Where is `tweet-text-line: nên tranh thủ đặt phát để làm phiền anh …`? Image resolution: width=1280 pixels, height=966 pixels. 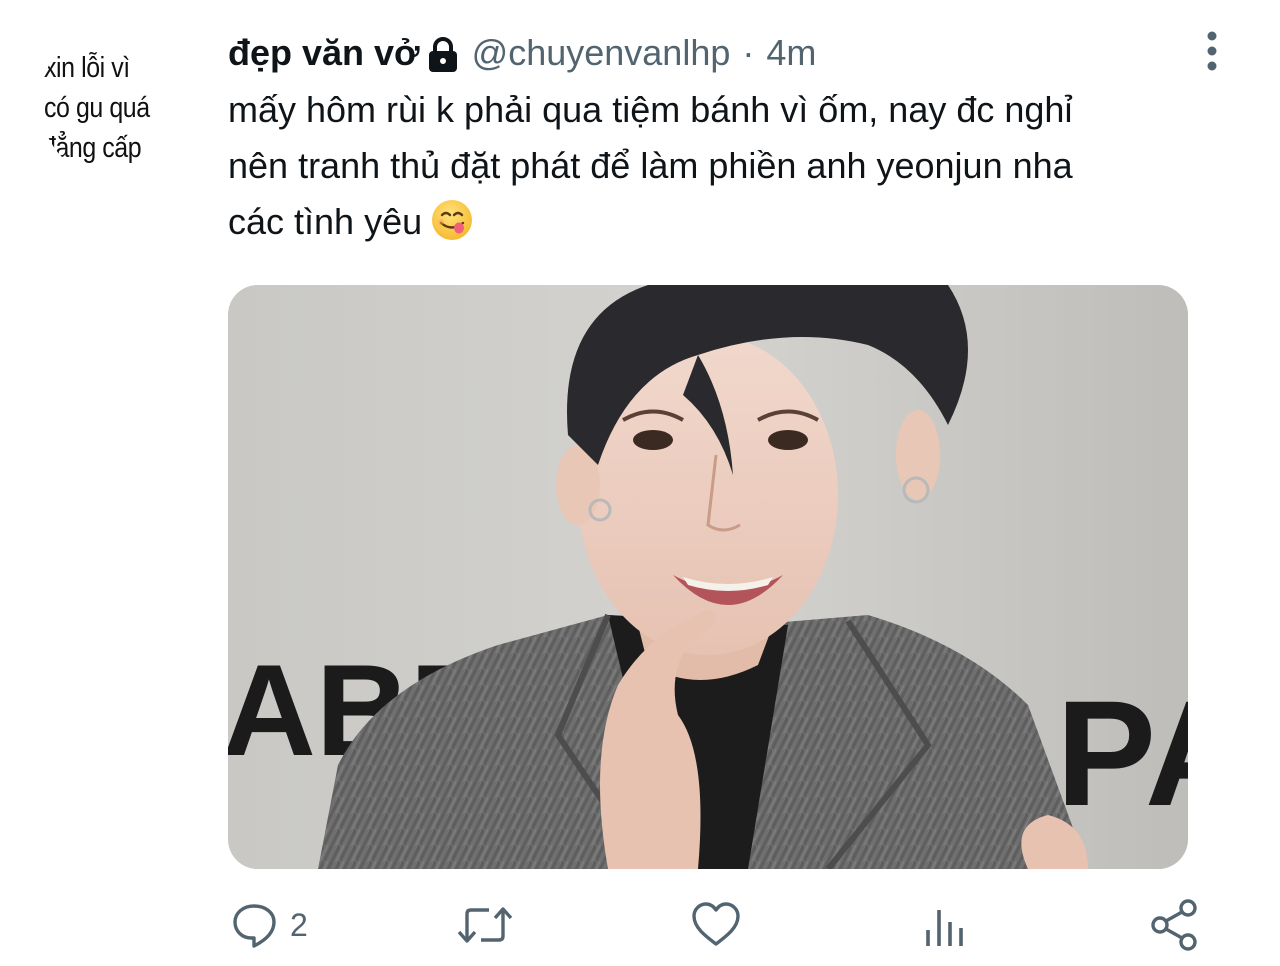 tweet-text-line: nên tranh thủ đặt phát để làm phiền anh … is located at coordinates (650, 165).